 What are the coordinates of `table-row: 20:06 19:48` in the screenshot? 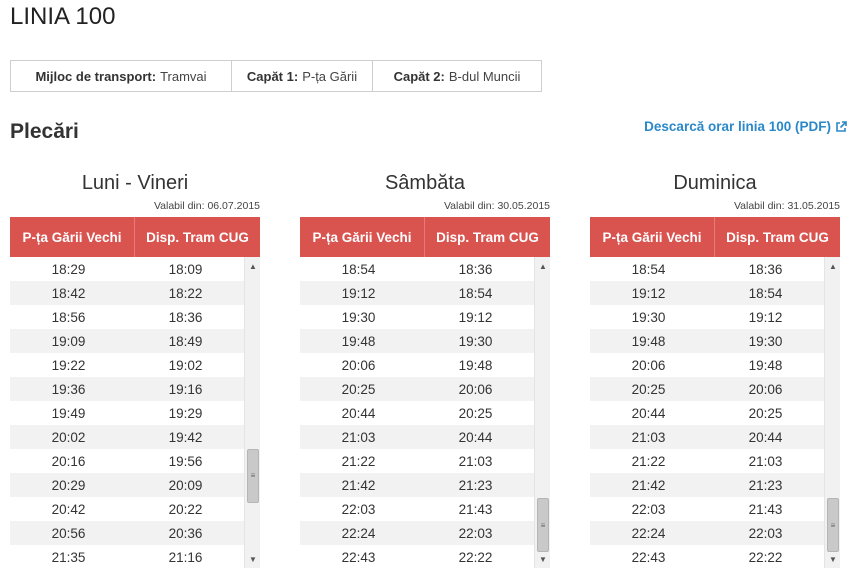 It's located at (707, 365).